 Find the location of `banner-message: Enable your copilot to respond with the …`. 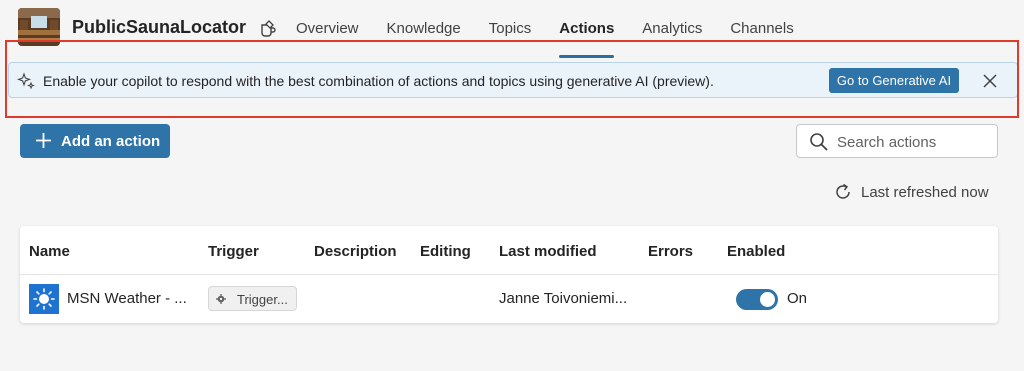

banner-message: Enable your copilot to respond with the … is located at coordinates (378, 81).